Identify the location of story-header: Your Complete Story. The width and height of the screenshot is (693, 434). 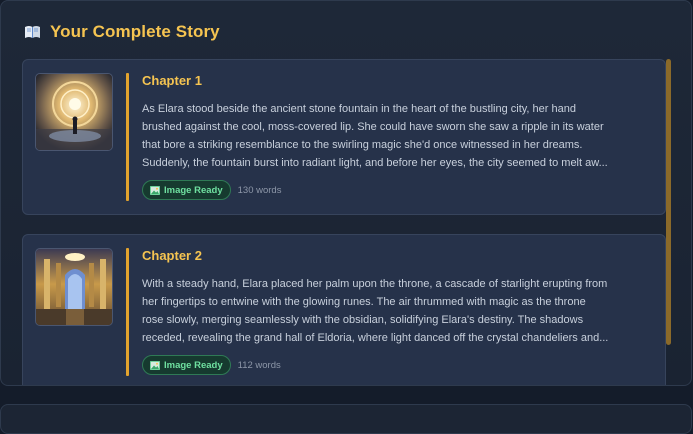
(122, 32).